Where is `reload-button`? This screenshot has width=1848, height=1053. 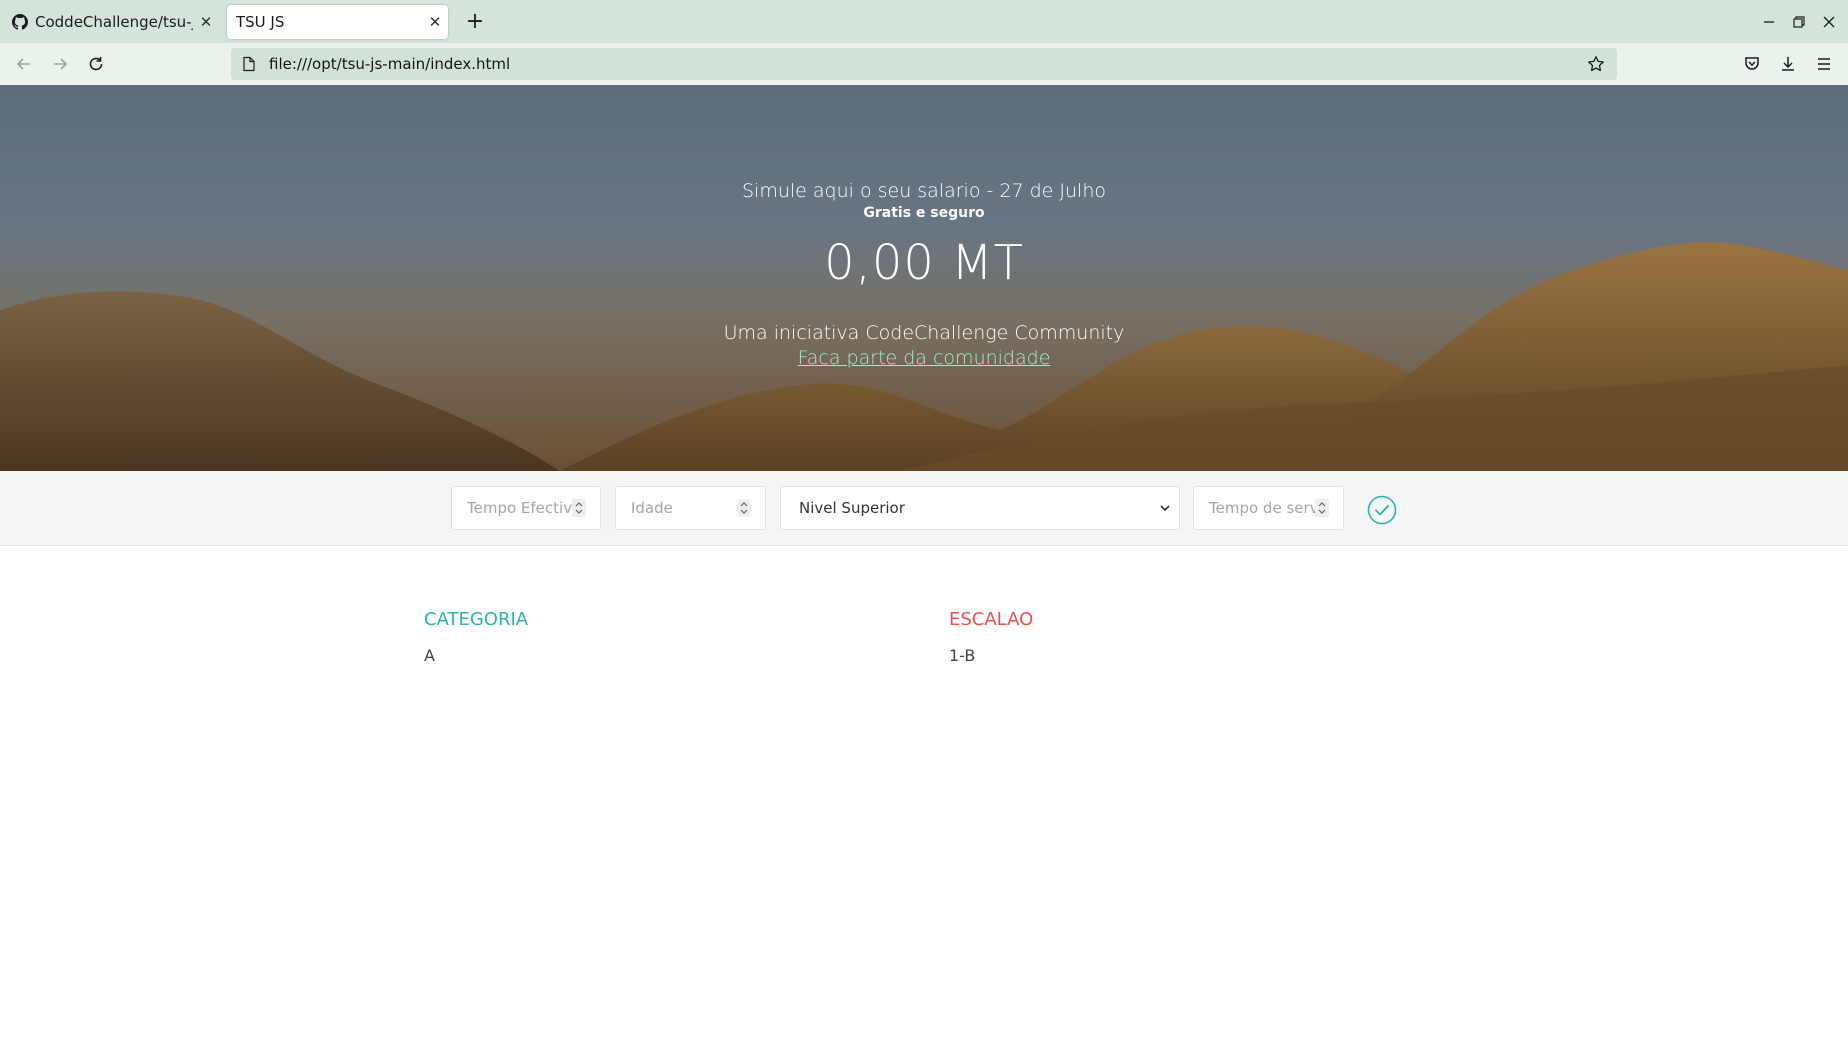
reload-button is located at coordinates (96, 64).